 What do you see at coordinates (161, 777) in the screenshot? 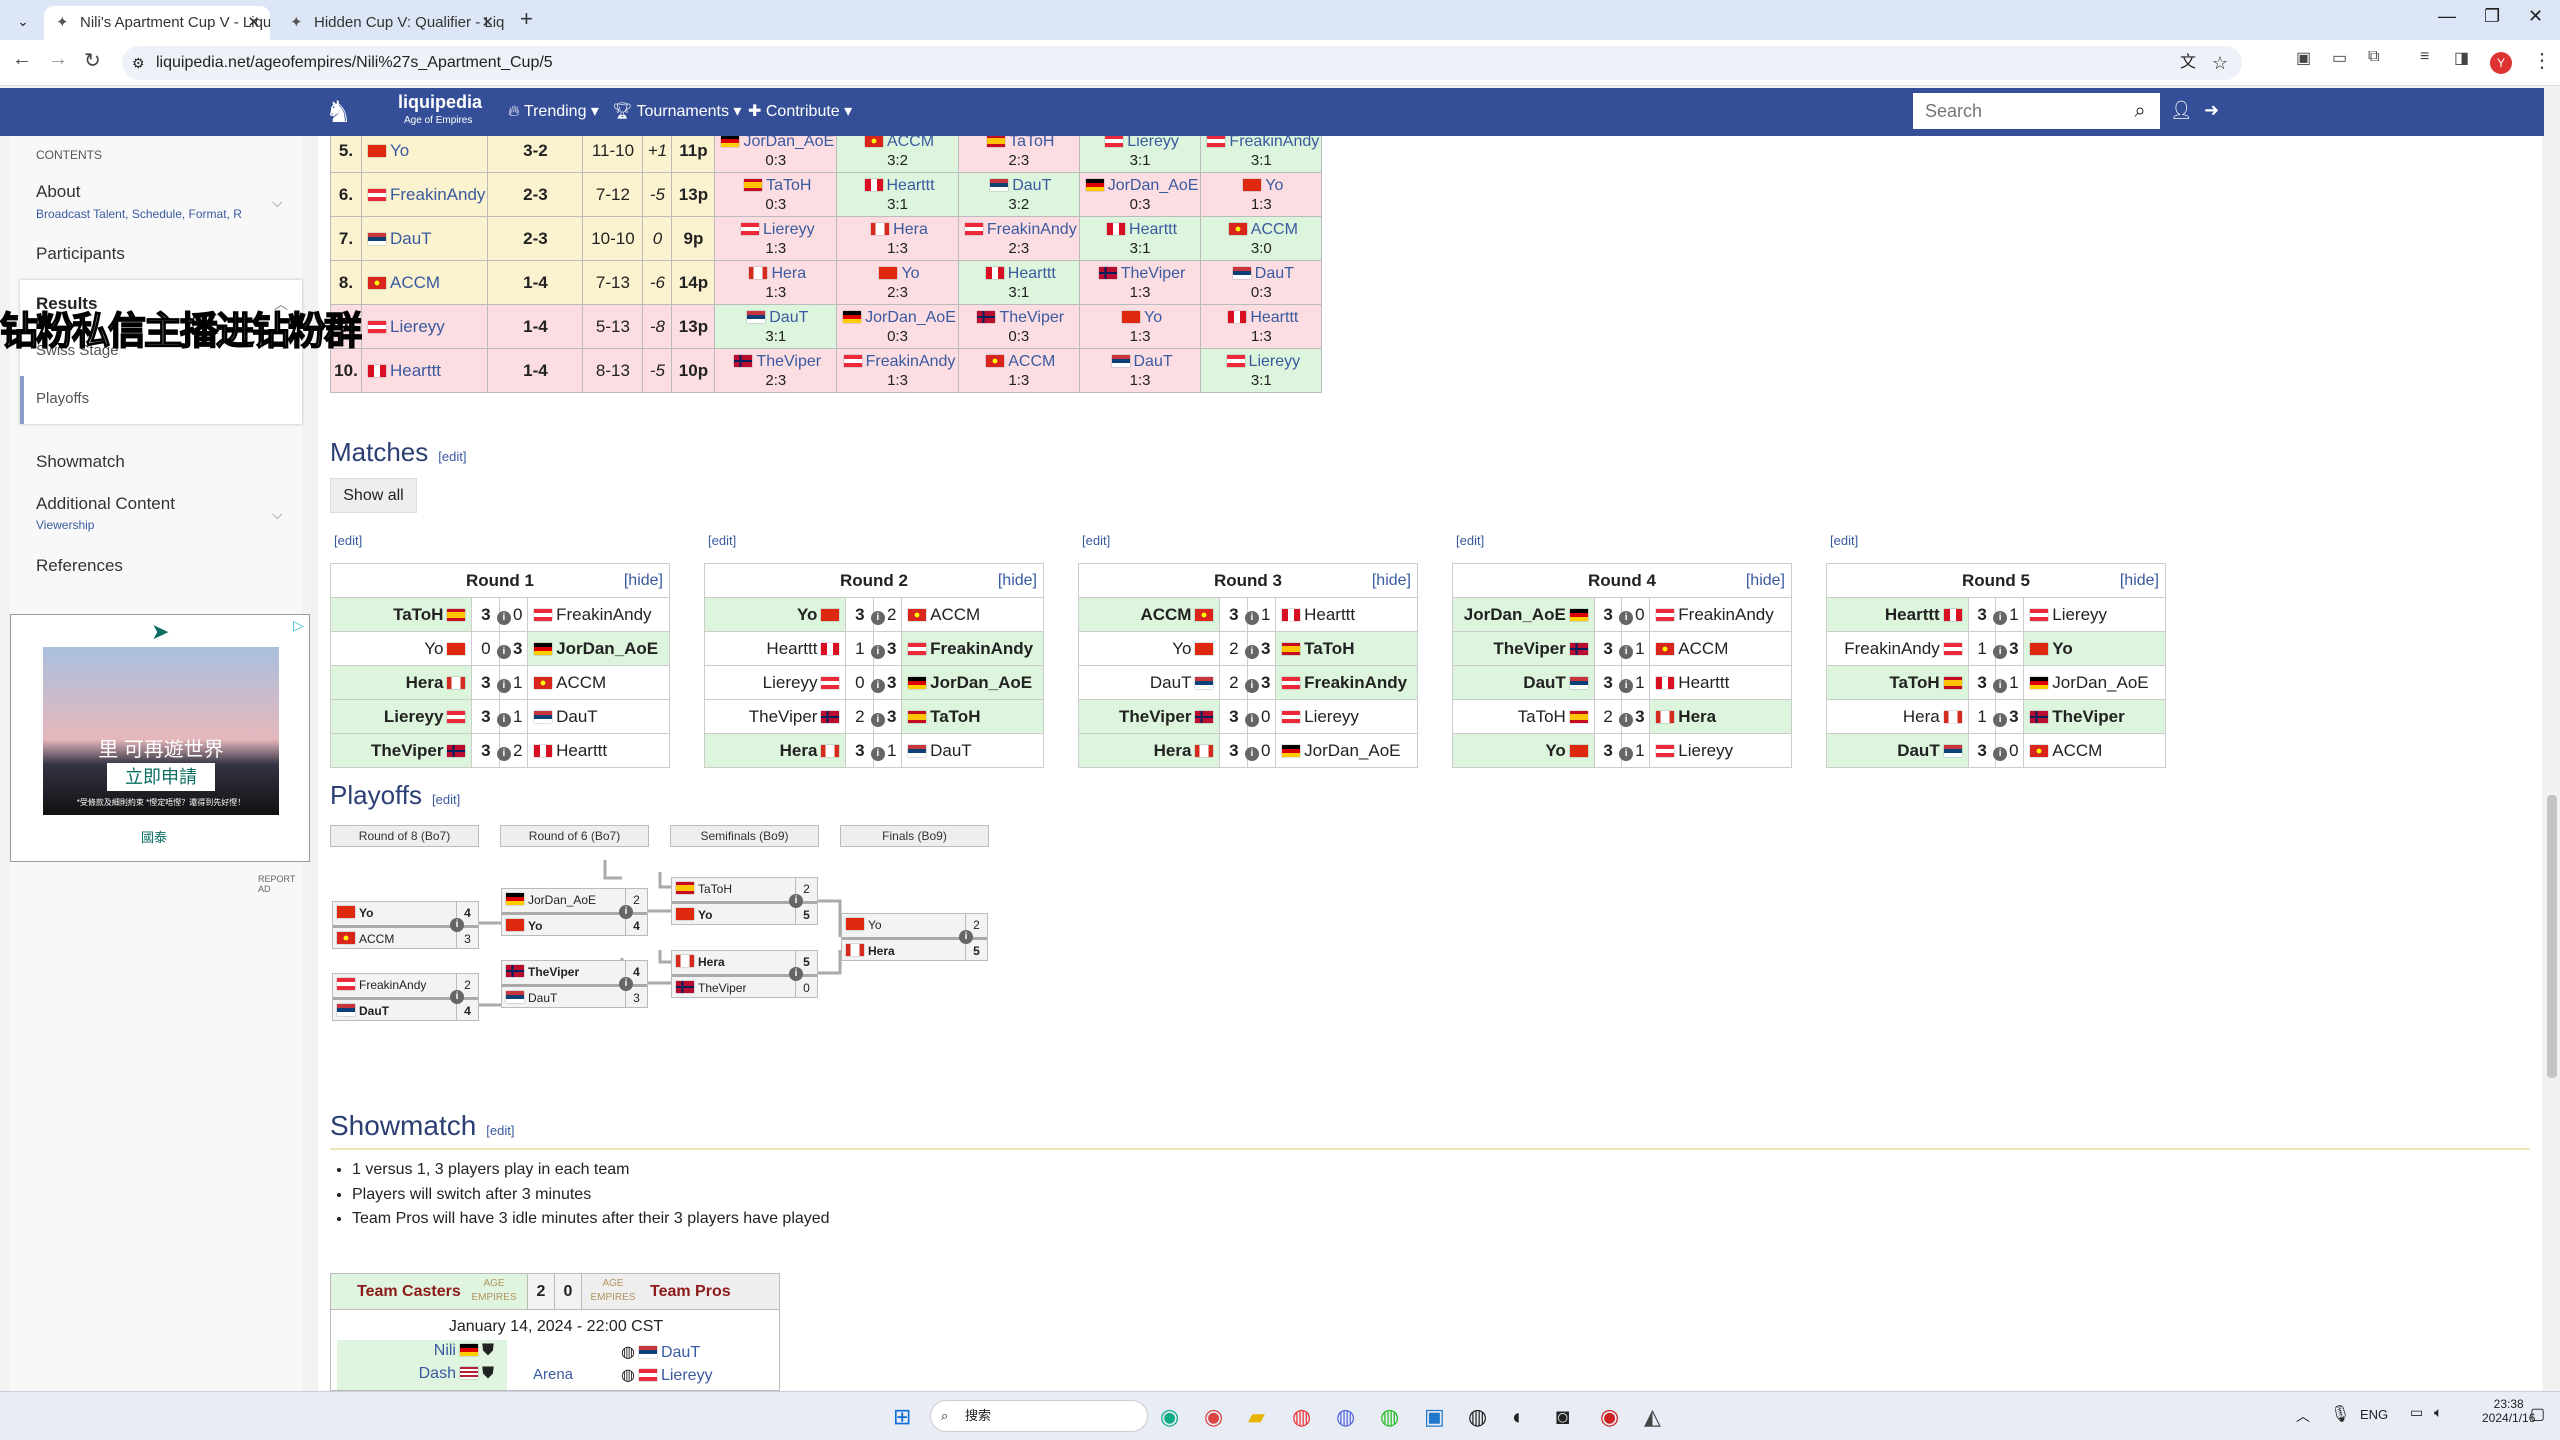
I see `ad-cta-button: 立即申請` at bounding box center [161, 777].